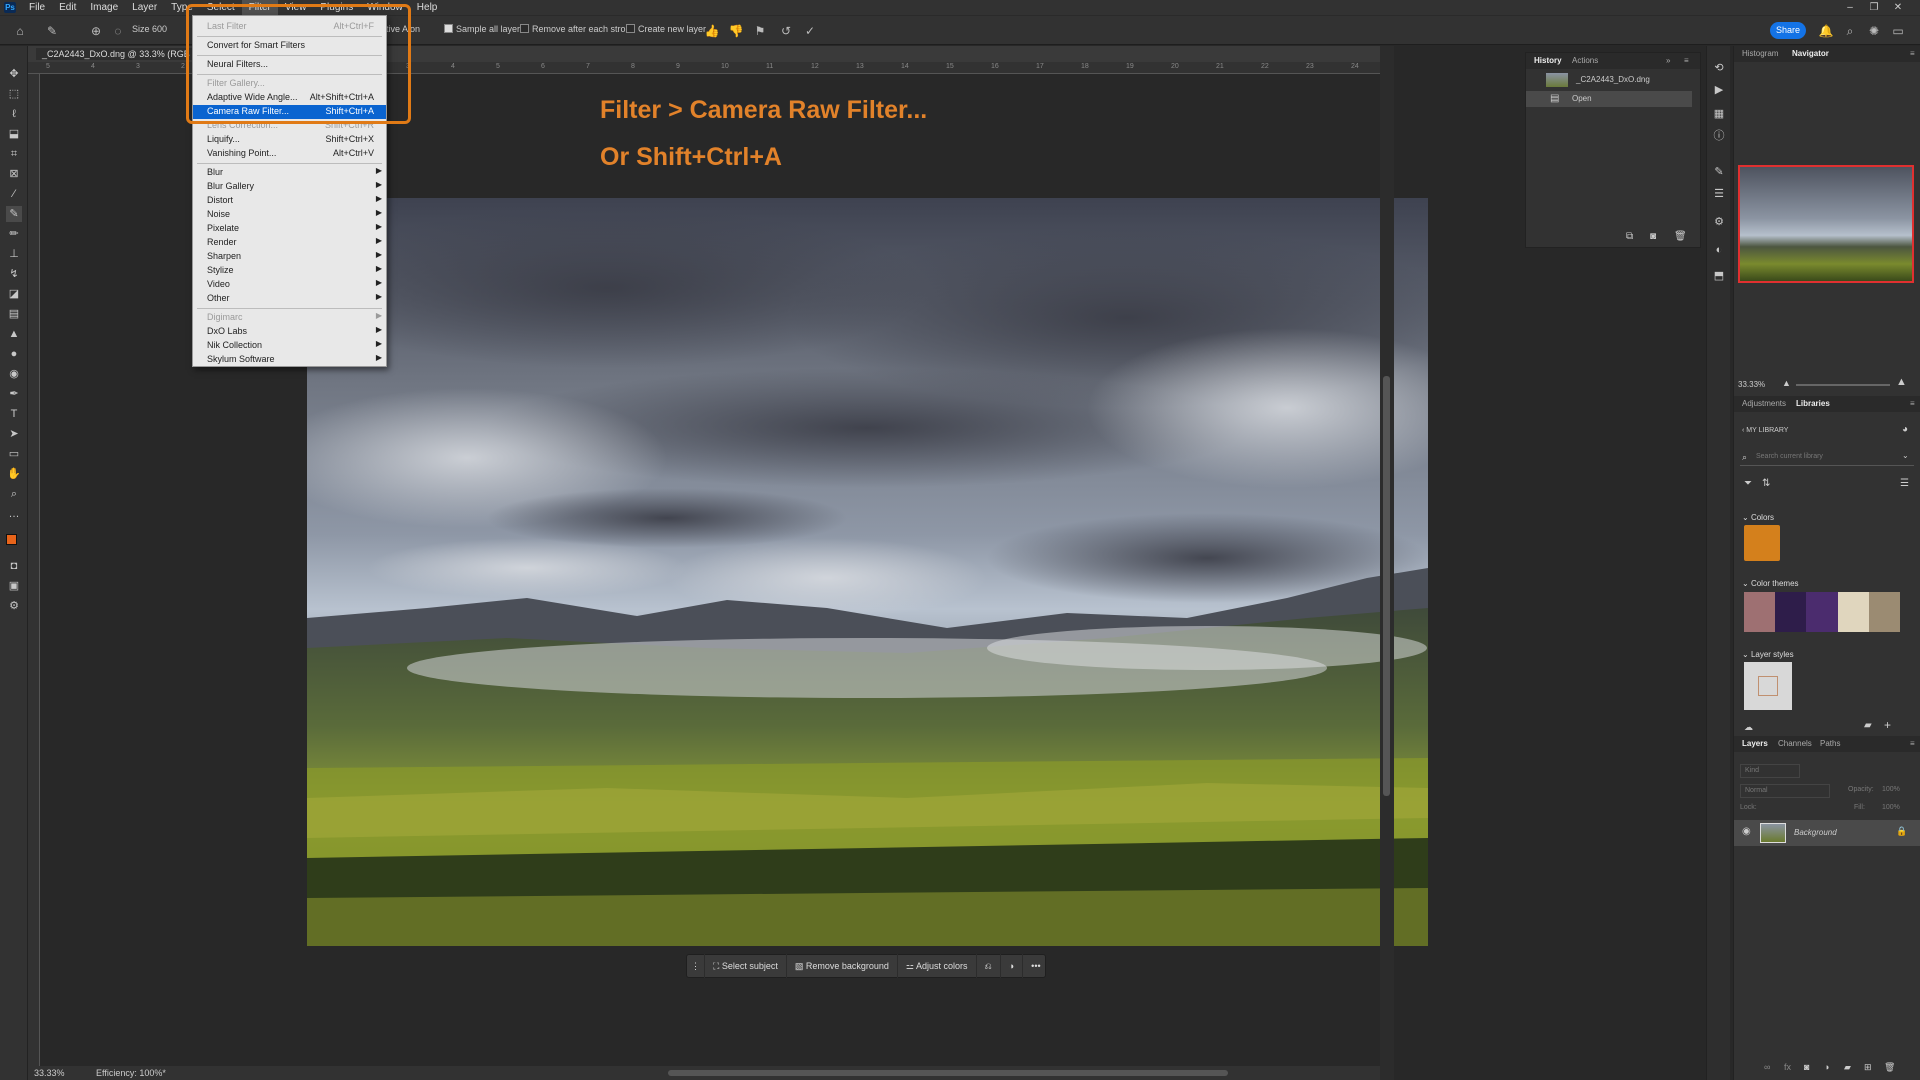 The image size is (1920, 1080). Describe the element at coordinates (1905, 429) in the screenshot. I see `collaborate-icon: ◕` at that location.